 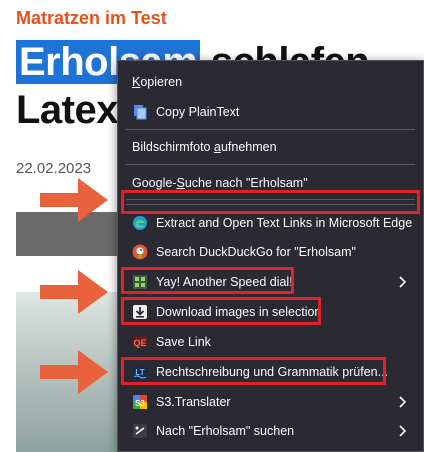 I want to click on menu-item-label: Bildschirmfoto aufnehmen, so click(x=204, y=147).